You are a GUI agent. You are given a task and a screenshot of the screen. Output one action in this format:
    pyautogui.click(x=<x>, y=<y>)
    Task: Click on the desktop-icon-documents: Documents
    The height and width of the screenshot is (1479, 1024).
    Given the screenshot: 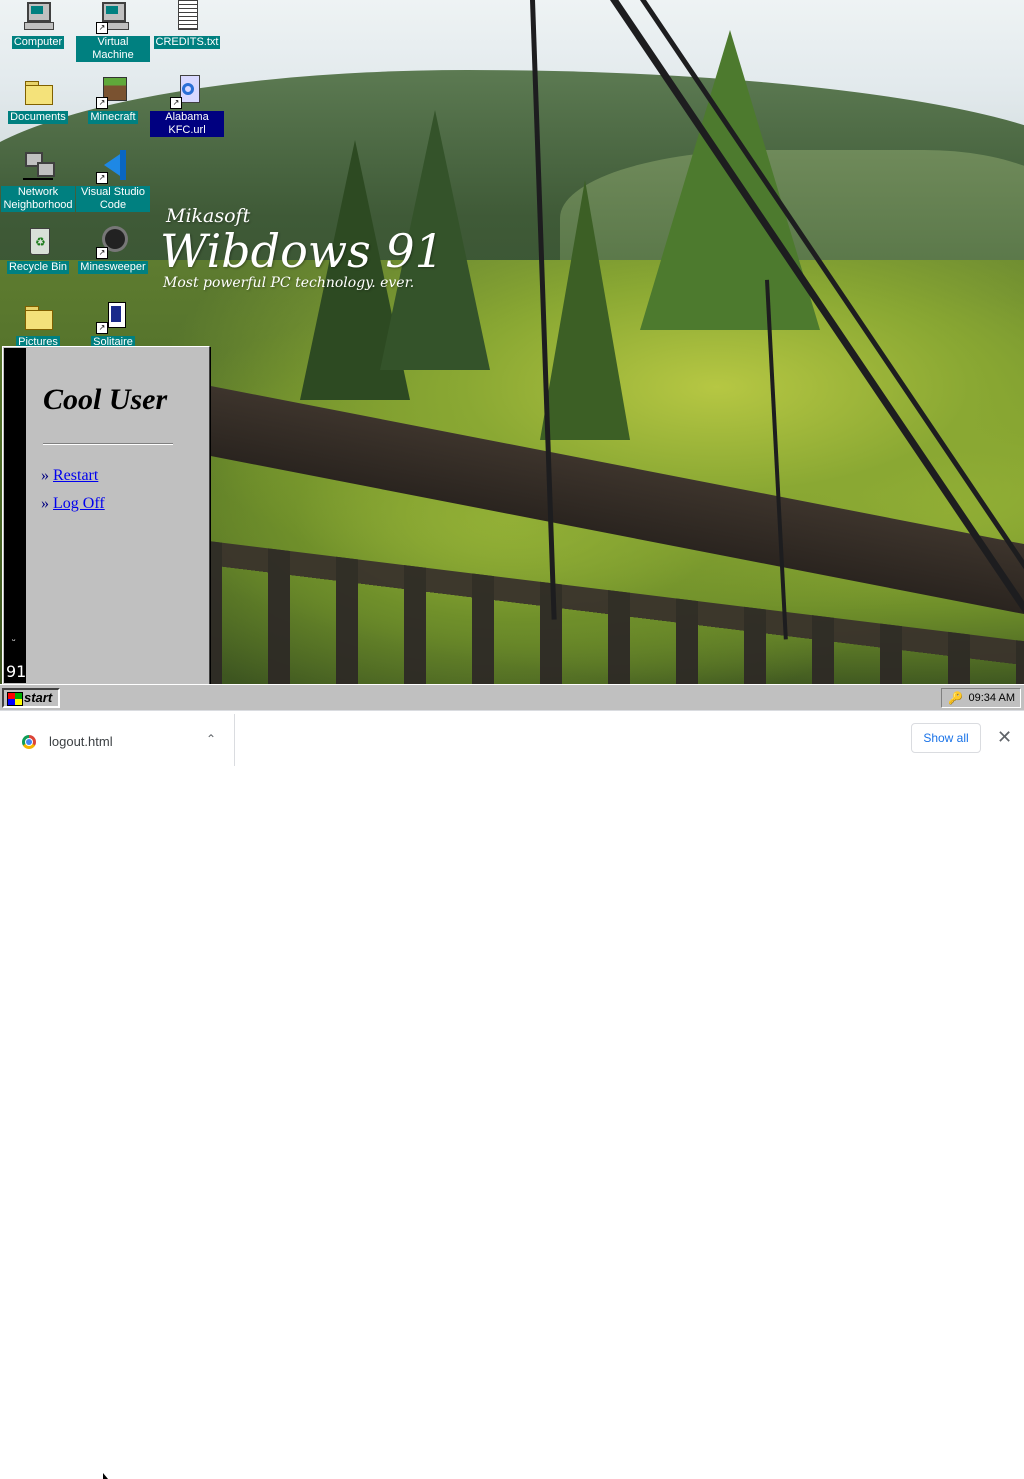 What is the action you would take?
    pyautogui.click(x=38, y=99)
    